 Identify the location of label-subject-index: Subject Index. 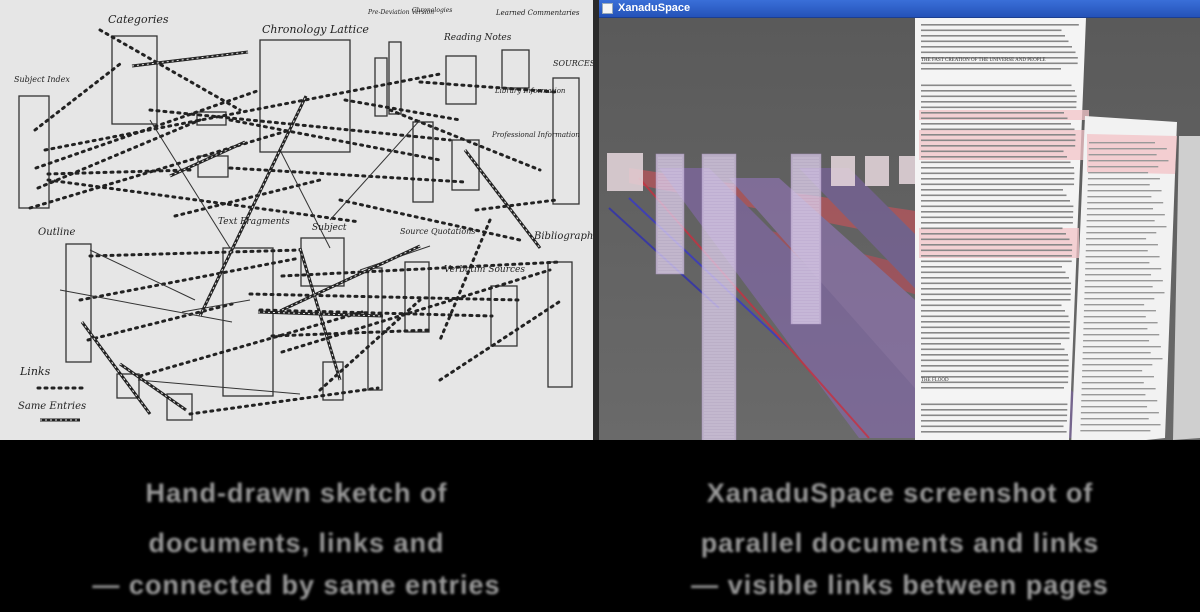
(42, 79).